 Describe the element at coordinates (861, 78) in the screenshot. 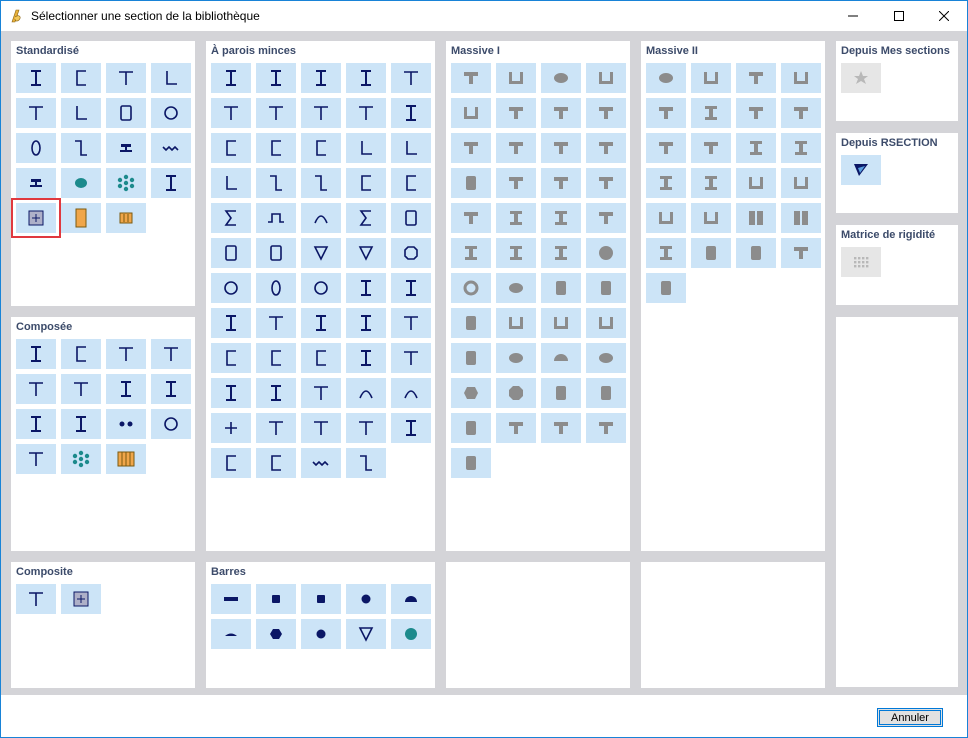

I see `depuis-mes-sections-section-button` at that location.